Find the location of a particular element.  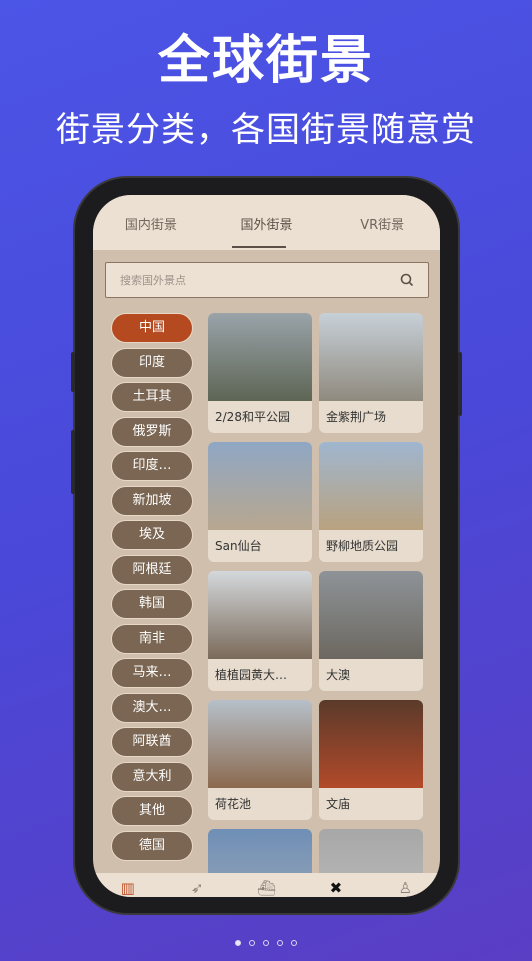

country-item: 阿根廷 is located at coordinates (152, 569).